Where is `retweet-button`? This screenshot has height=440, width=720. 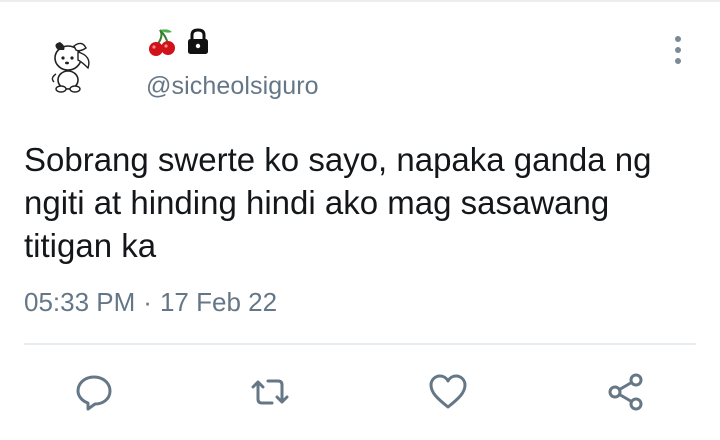 retweet-button is located at coordinates (270, 392).